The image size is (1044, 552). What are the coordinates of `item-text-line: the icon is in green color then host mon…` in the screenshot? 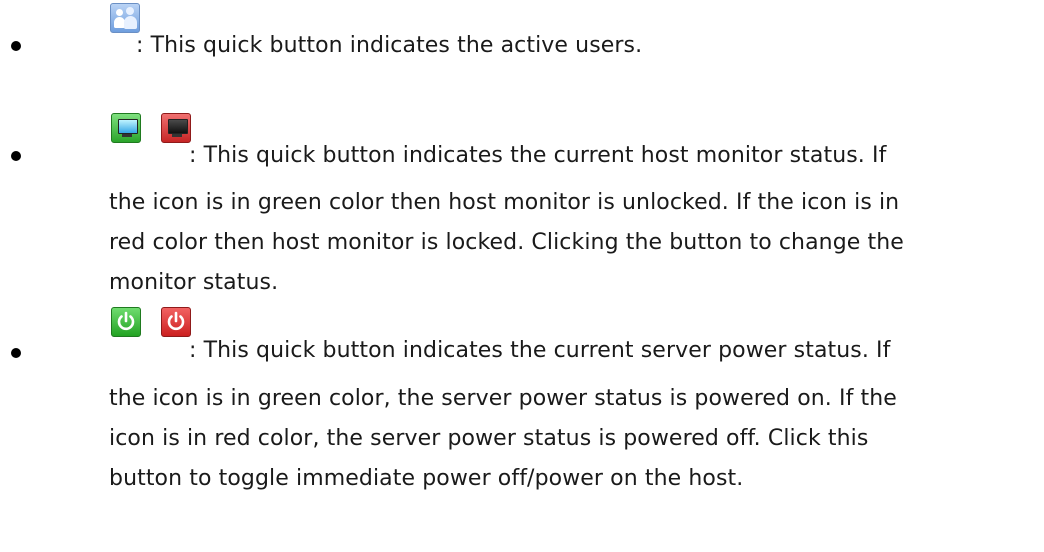 It's located at (504, 202).